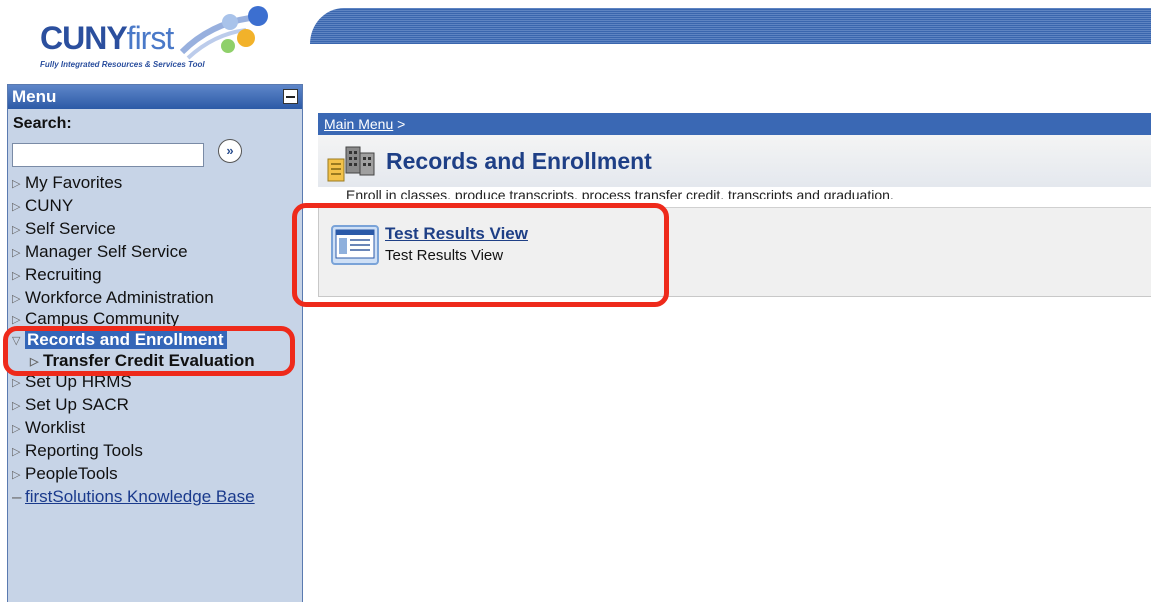  Describe the element at coordinates (290, 96) in the screenshot. I see `collapse-menu-button` at that location.